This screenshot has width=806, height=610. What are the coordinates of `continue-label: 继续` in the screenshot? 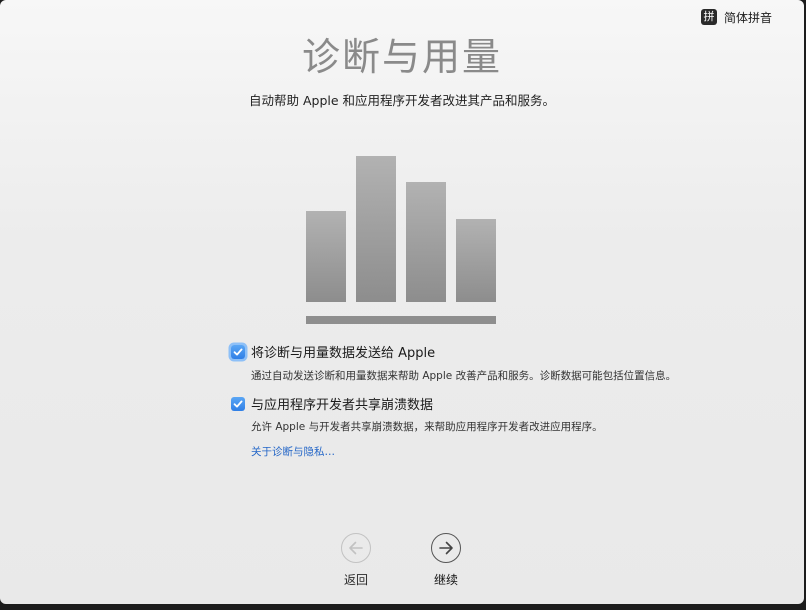 It's located at (445, 580).